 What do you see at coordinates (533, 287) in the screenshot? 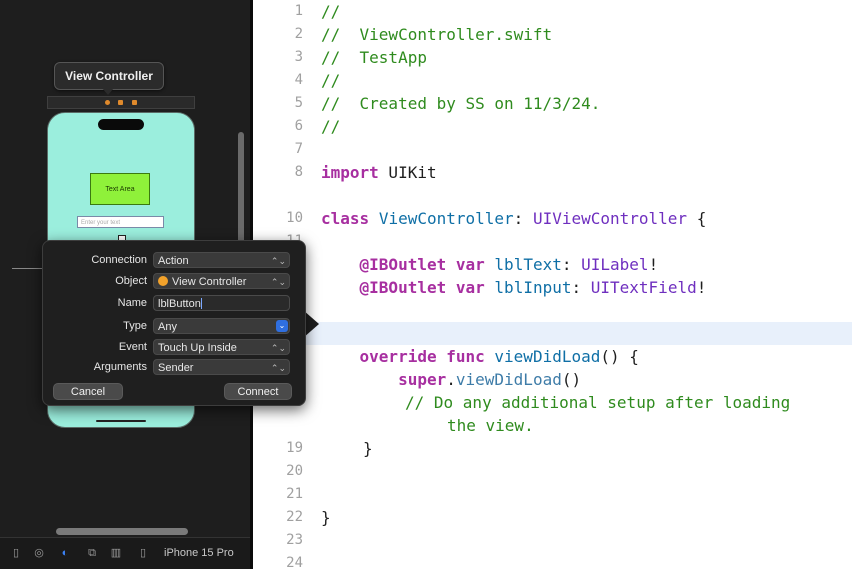
I see `property-name: lblInput` at bounding box center [533, 287].